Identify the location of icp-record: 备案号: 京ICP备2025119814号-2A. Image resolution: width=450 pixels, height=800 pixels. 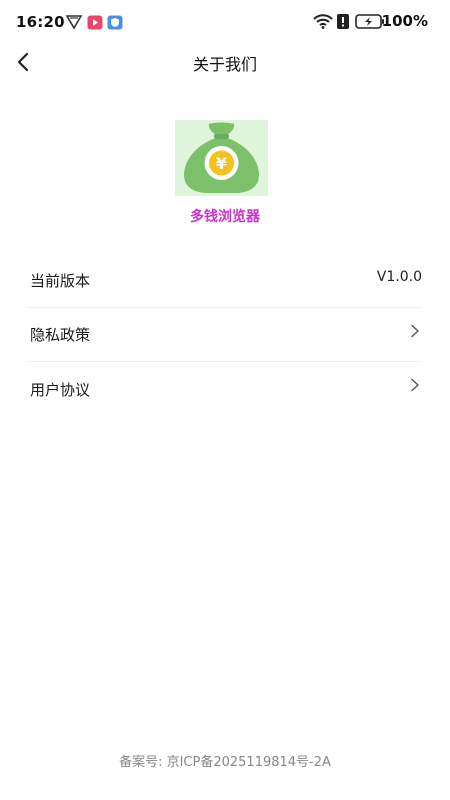
(225, 762).